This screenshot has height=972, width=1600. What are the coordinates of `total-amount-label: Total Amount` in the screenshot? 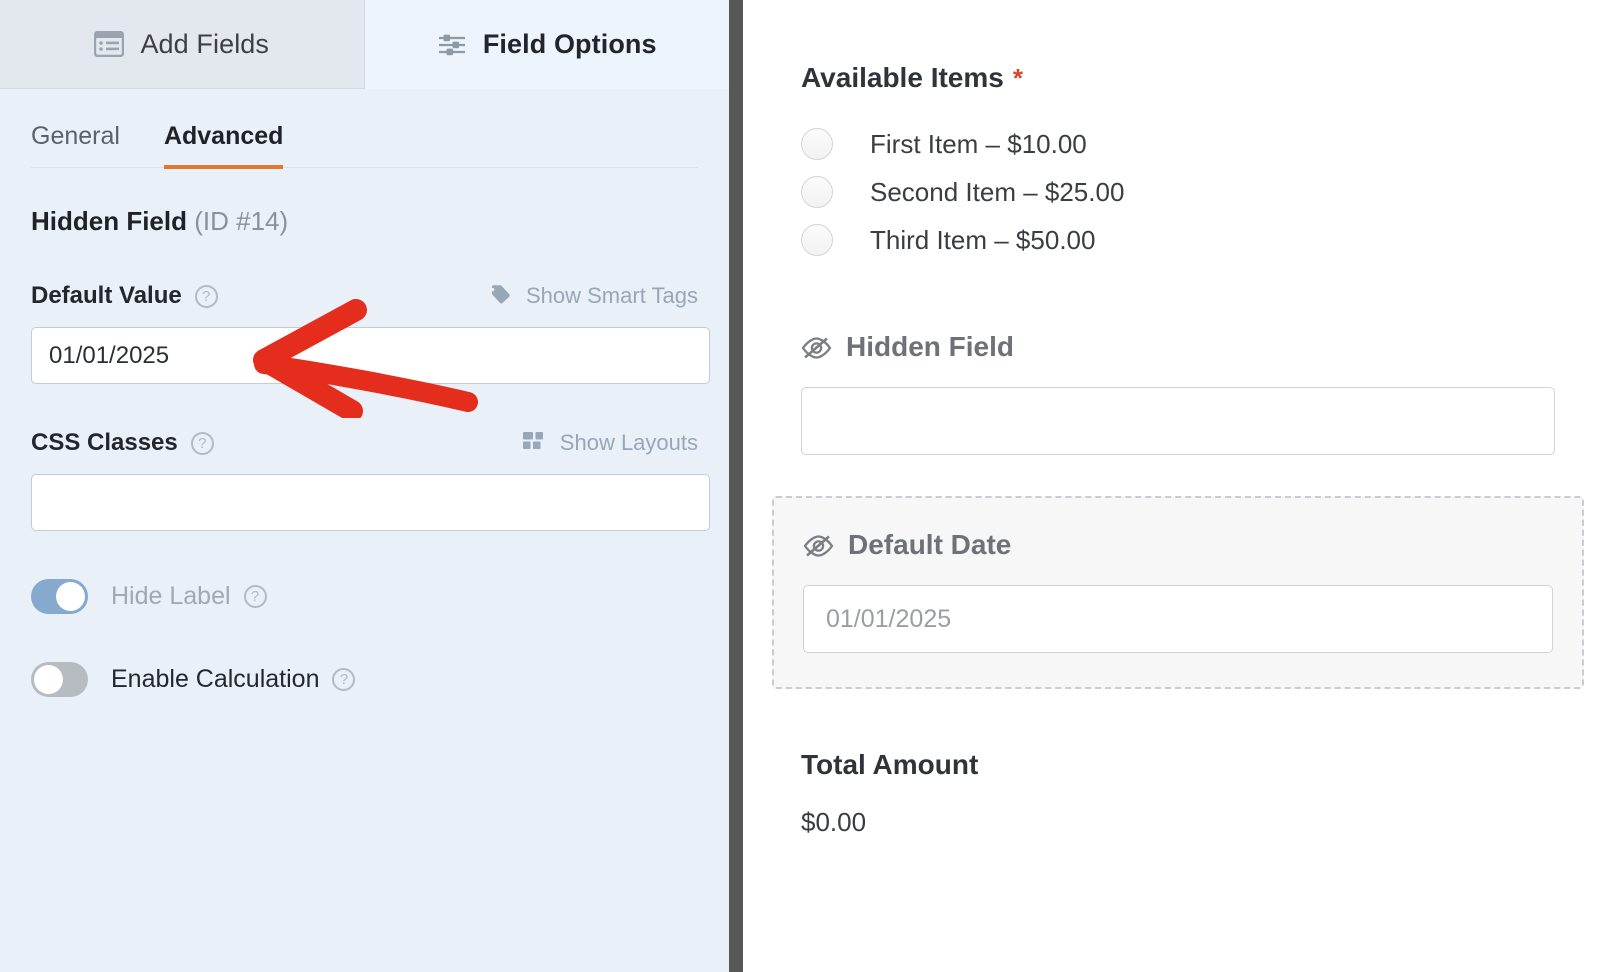 It's located at (890, 764).